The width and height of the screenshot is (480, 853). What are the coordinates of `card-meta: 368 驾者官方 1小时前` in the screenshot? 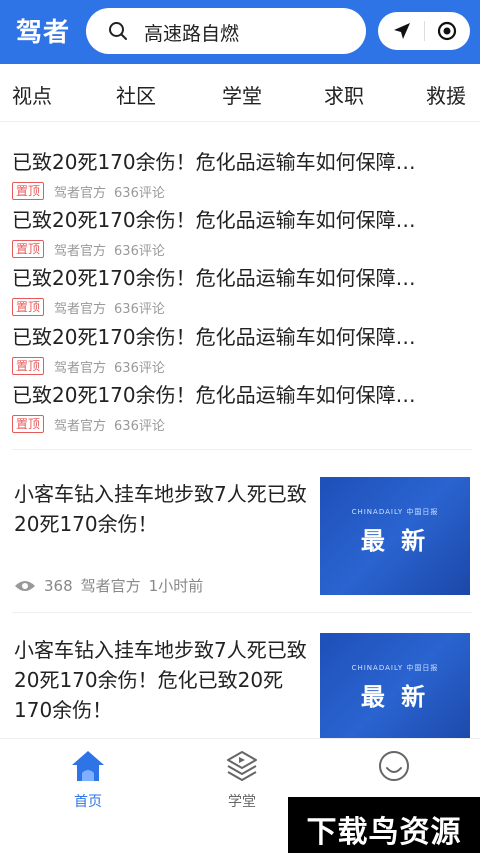 It's located at (112, 585).